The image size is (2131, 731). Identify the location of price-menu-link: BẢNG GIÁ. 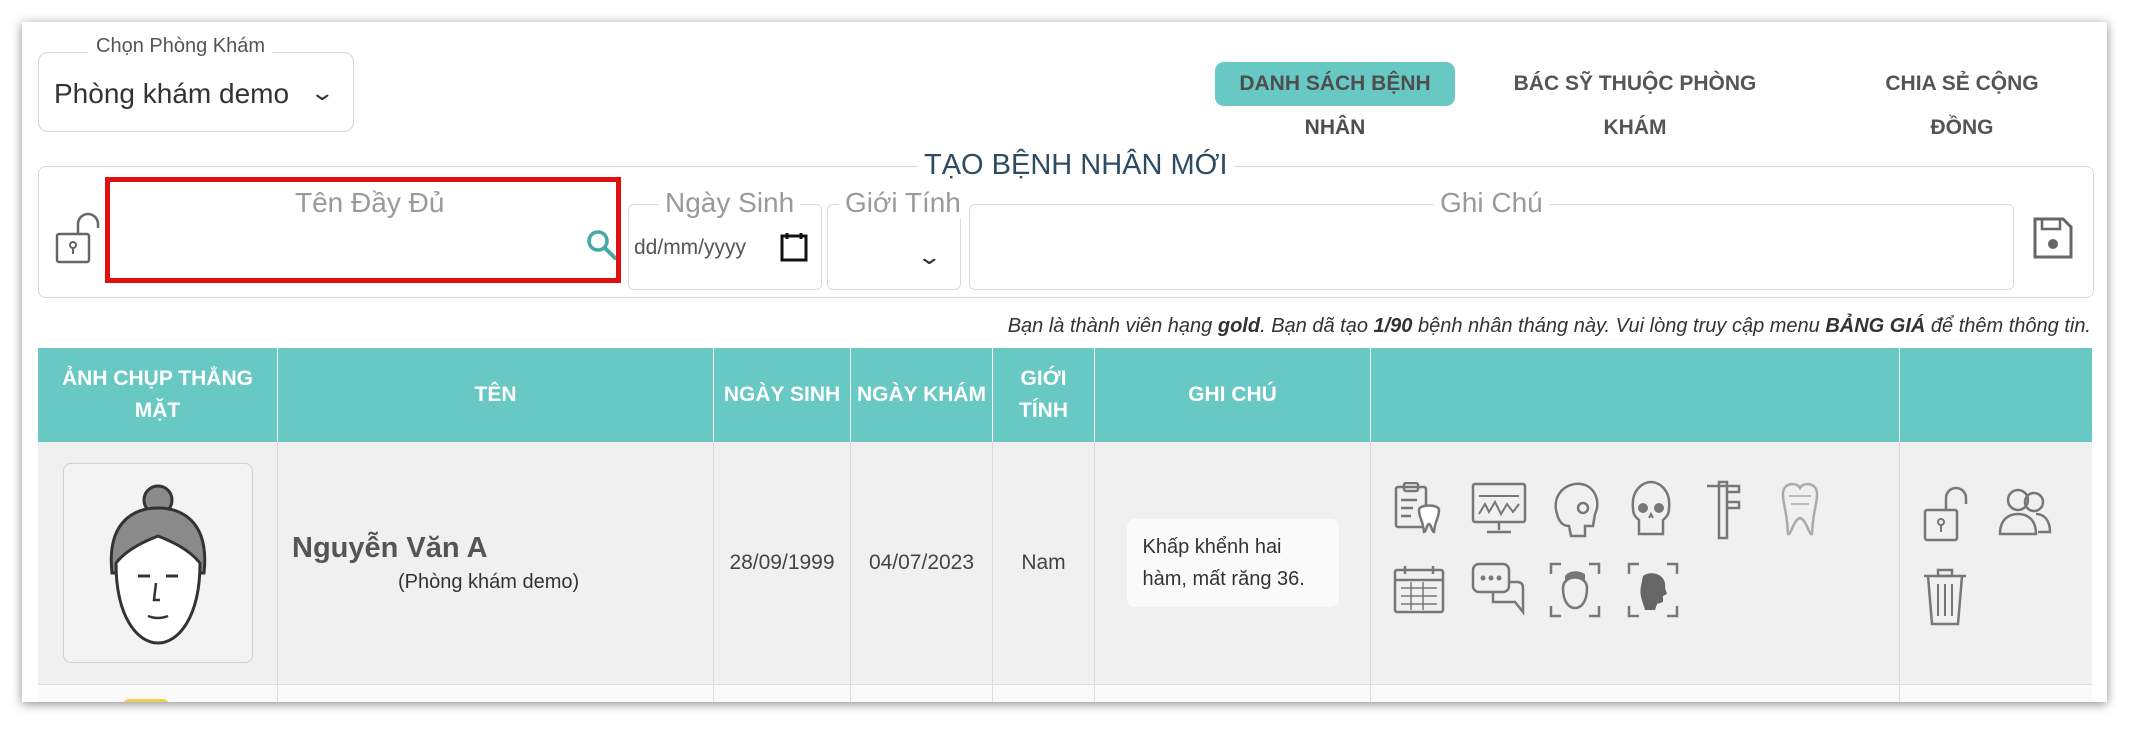
(1875, 326).